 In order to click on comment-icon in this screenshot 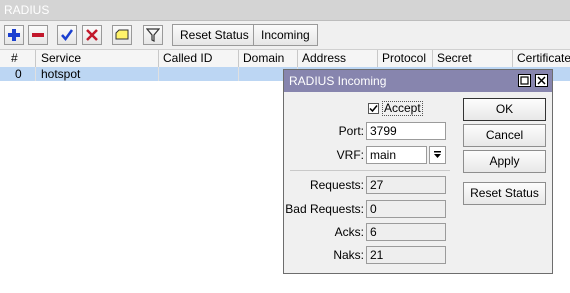, I will do `click(122, 34)`.